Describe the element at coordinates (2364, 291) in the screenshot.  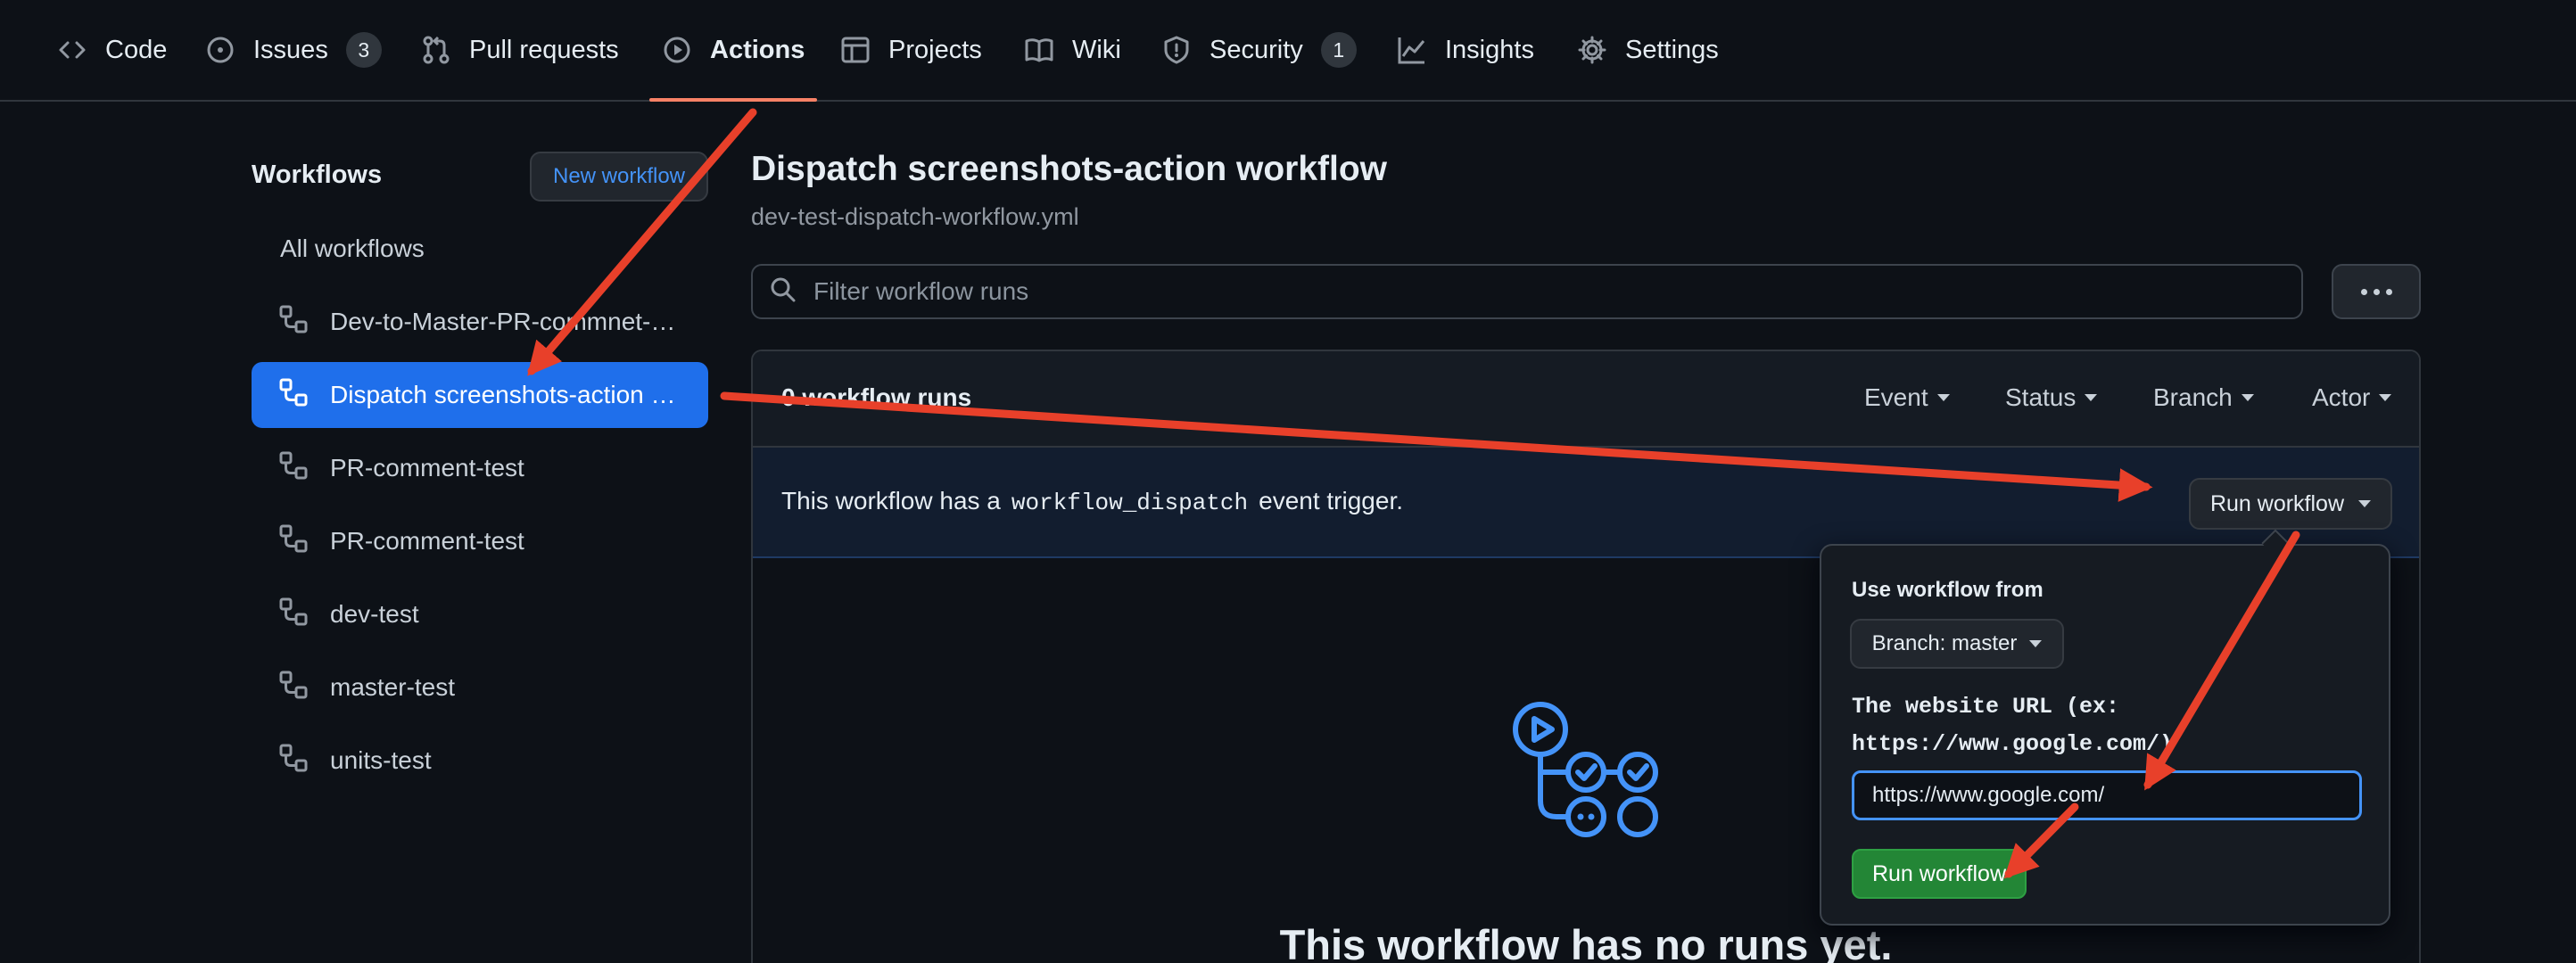
I see `kebab-horizontal-icon` at that location.